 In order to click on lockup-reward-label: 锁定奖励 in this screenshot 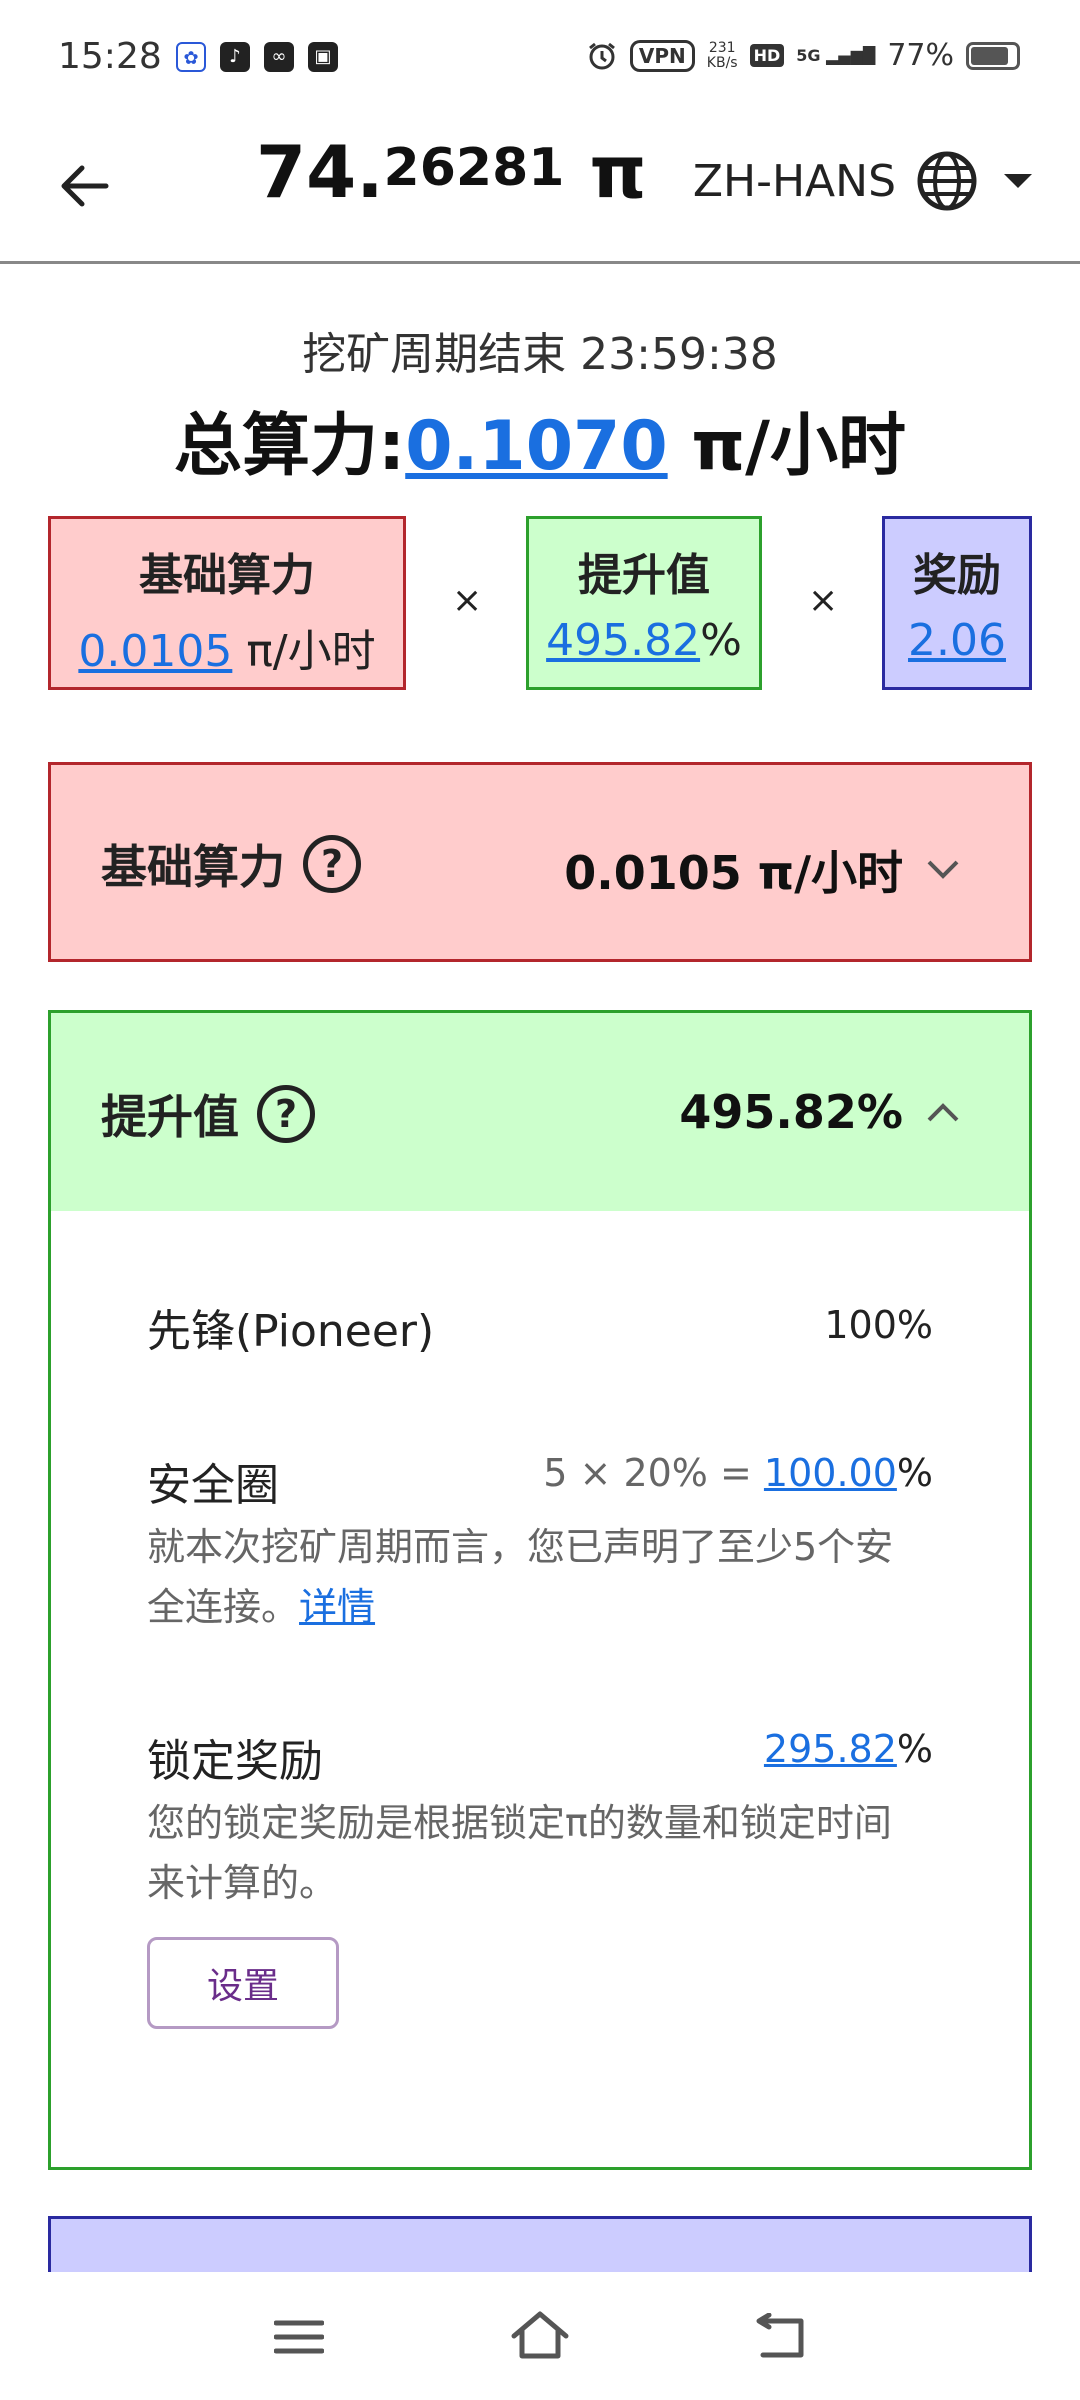, I will do `click(235, 1761)`.